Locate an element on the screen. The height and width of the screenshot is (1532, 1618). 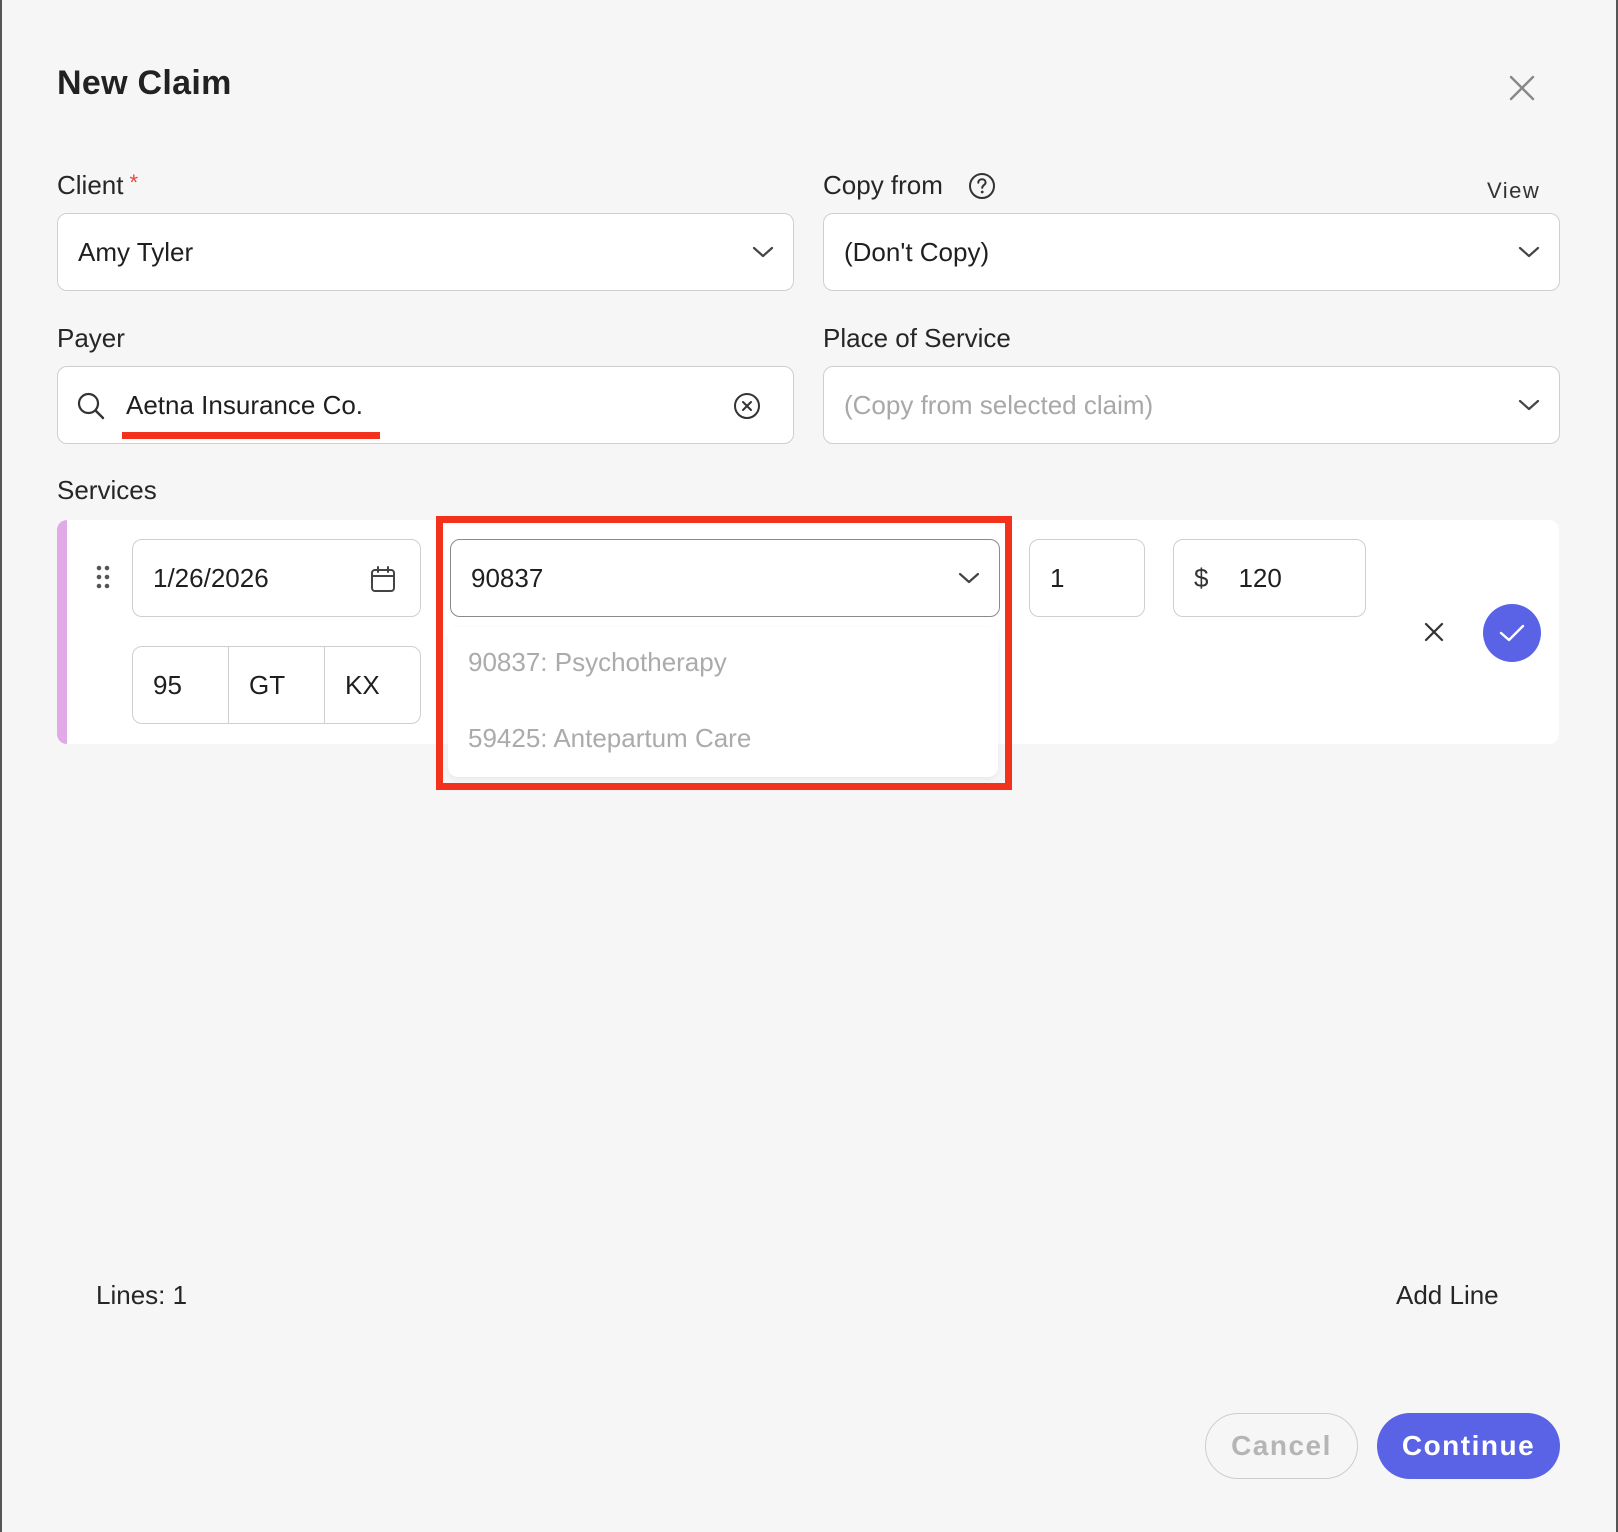
client-label-text: Client is located at coordinates (90, 185).